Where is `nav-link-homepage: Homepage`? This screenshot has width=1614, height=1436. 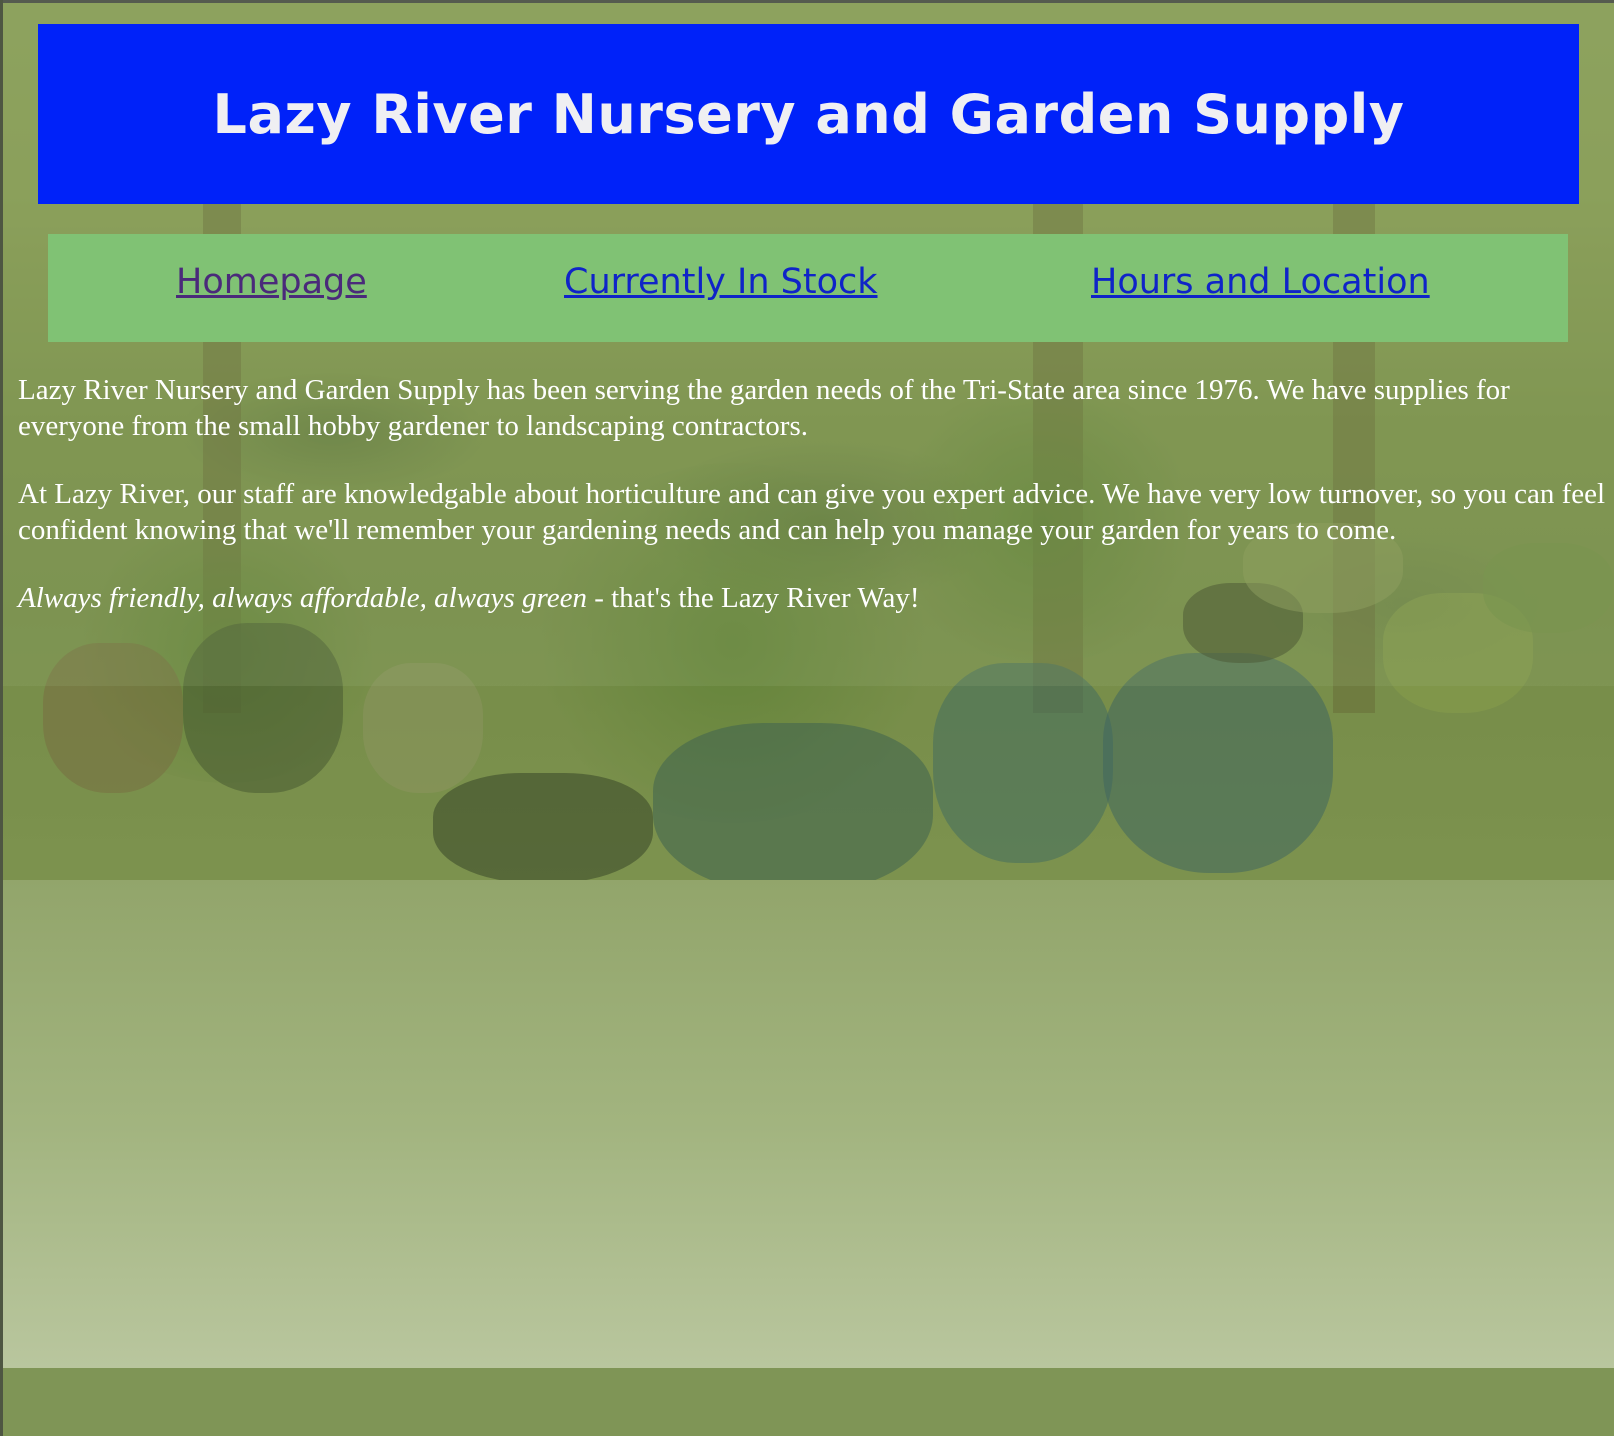
nav-link-homepage: Homepage is located at coordinates (271, 282).